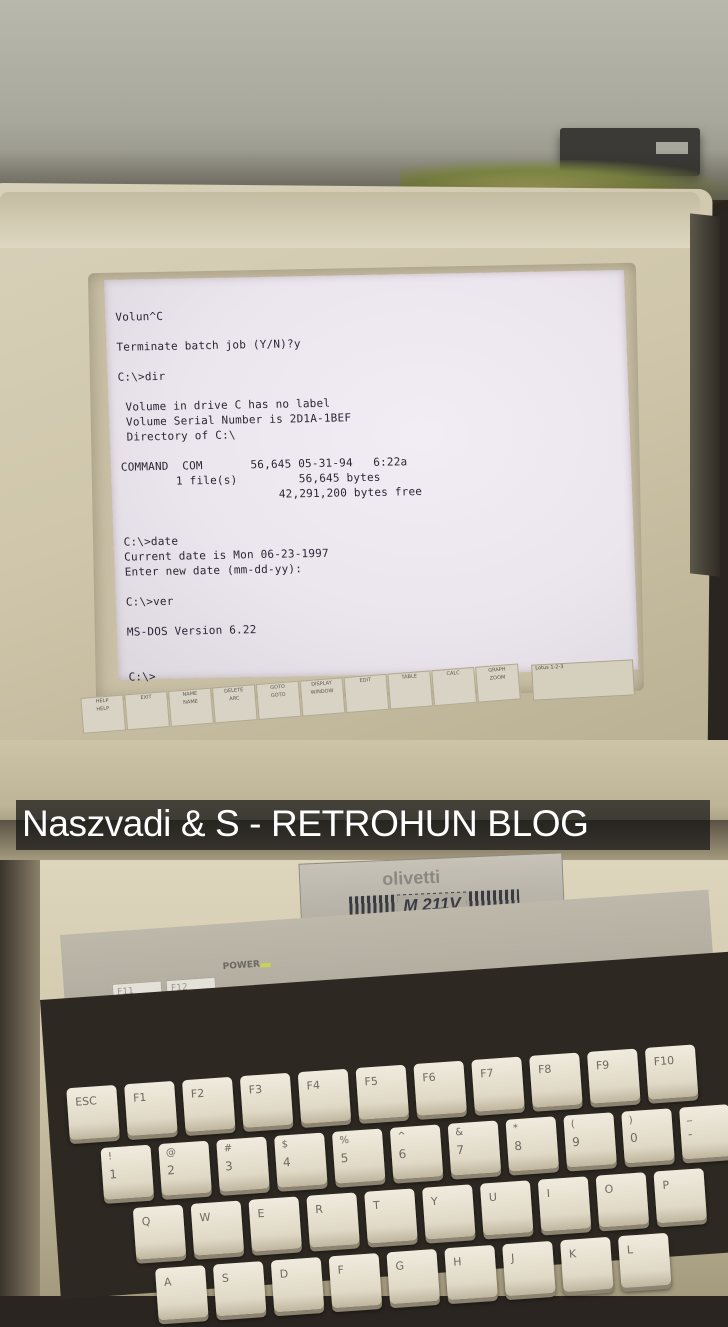 The height and width of the screenshot is (1327, 728). I want to click on template-key: DISPLAY WINDOW, so click(322, 697).